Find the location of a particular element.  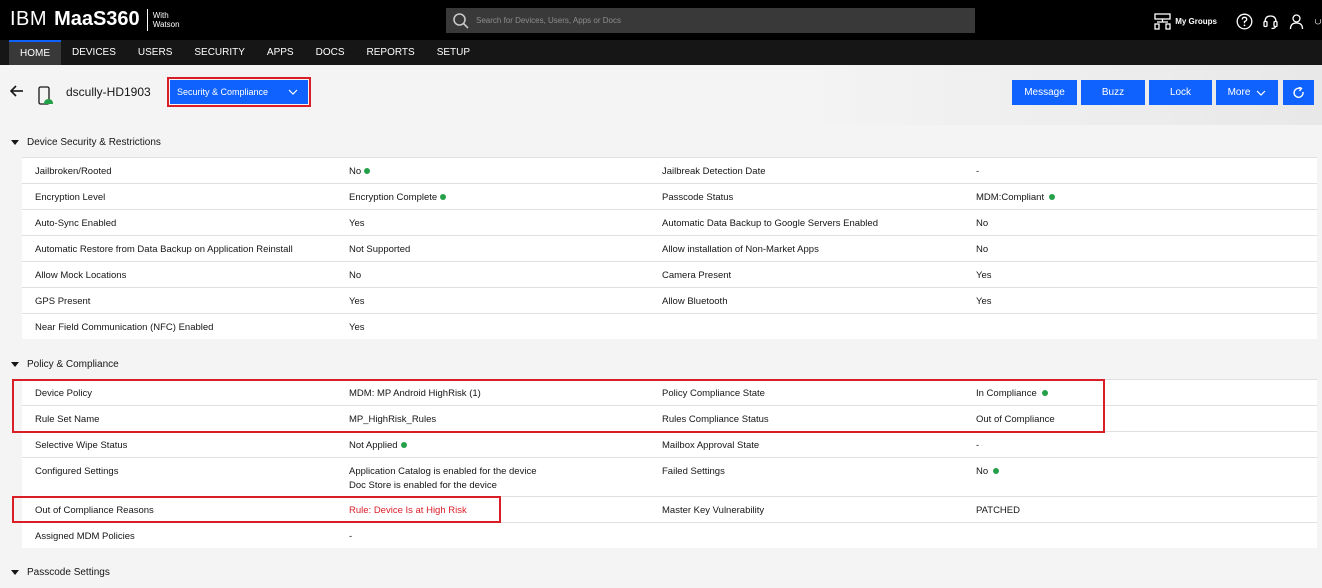

brand-product: MaaS360 is located at coordinates (97, 19).